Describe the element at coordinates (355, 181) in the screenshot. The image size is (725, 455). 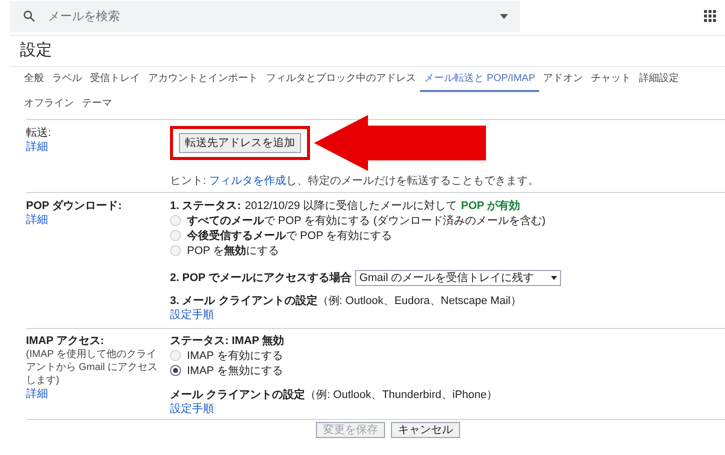
I see `hint-text: ヒント: フィルタを作成 し、特定のメールだけを転送することもできます。` at that location.